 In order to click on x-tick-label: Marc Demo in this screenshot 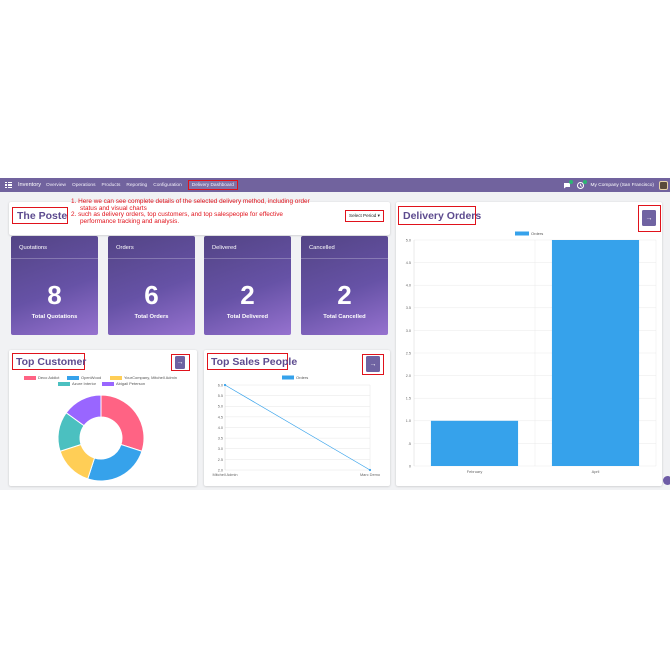, I will do `click(370, 474)`.